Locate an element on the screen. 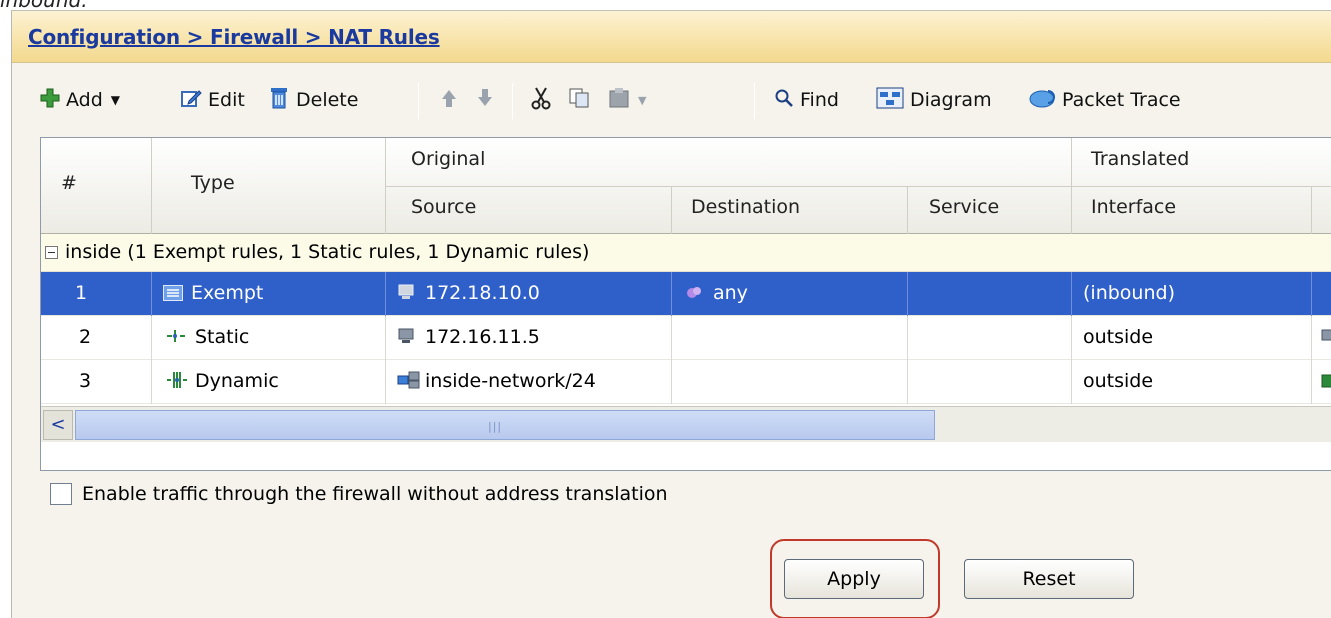 The width and height of the screenshot is (1331, 618). cell-source: inside-network/24 is located at coordinates (496, 381).